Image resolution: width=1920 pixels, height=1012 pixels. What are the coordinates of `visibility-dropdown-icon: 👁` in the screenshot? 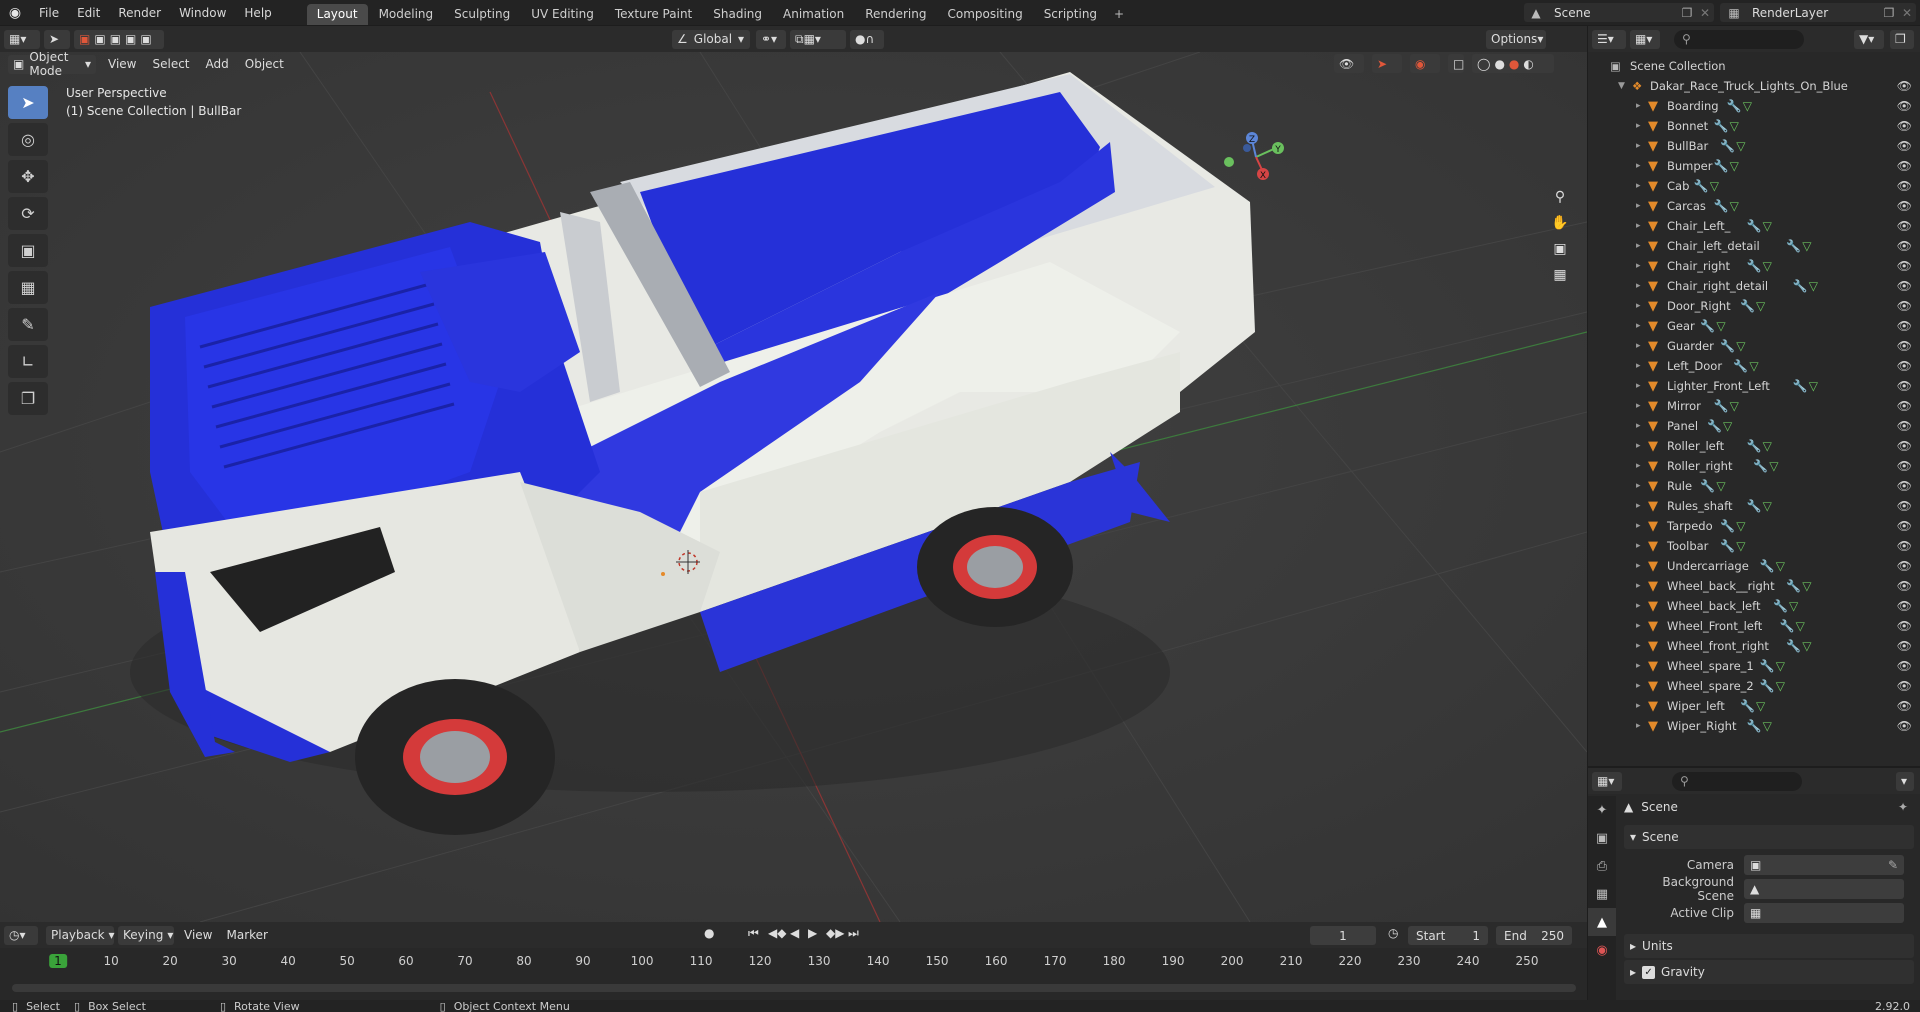 It's located at (1349, 63).